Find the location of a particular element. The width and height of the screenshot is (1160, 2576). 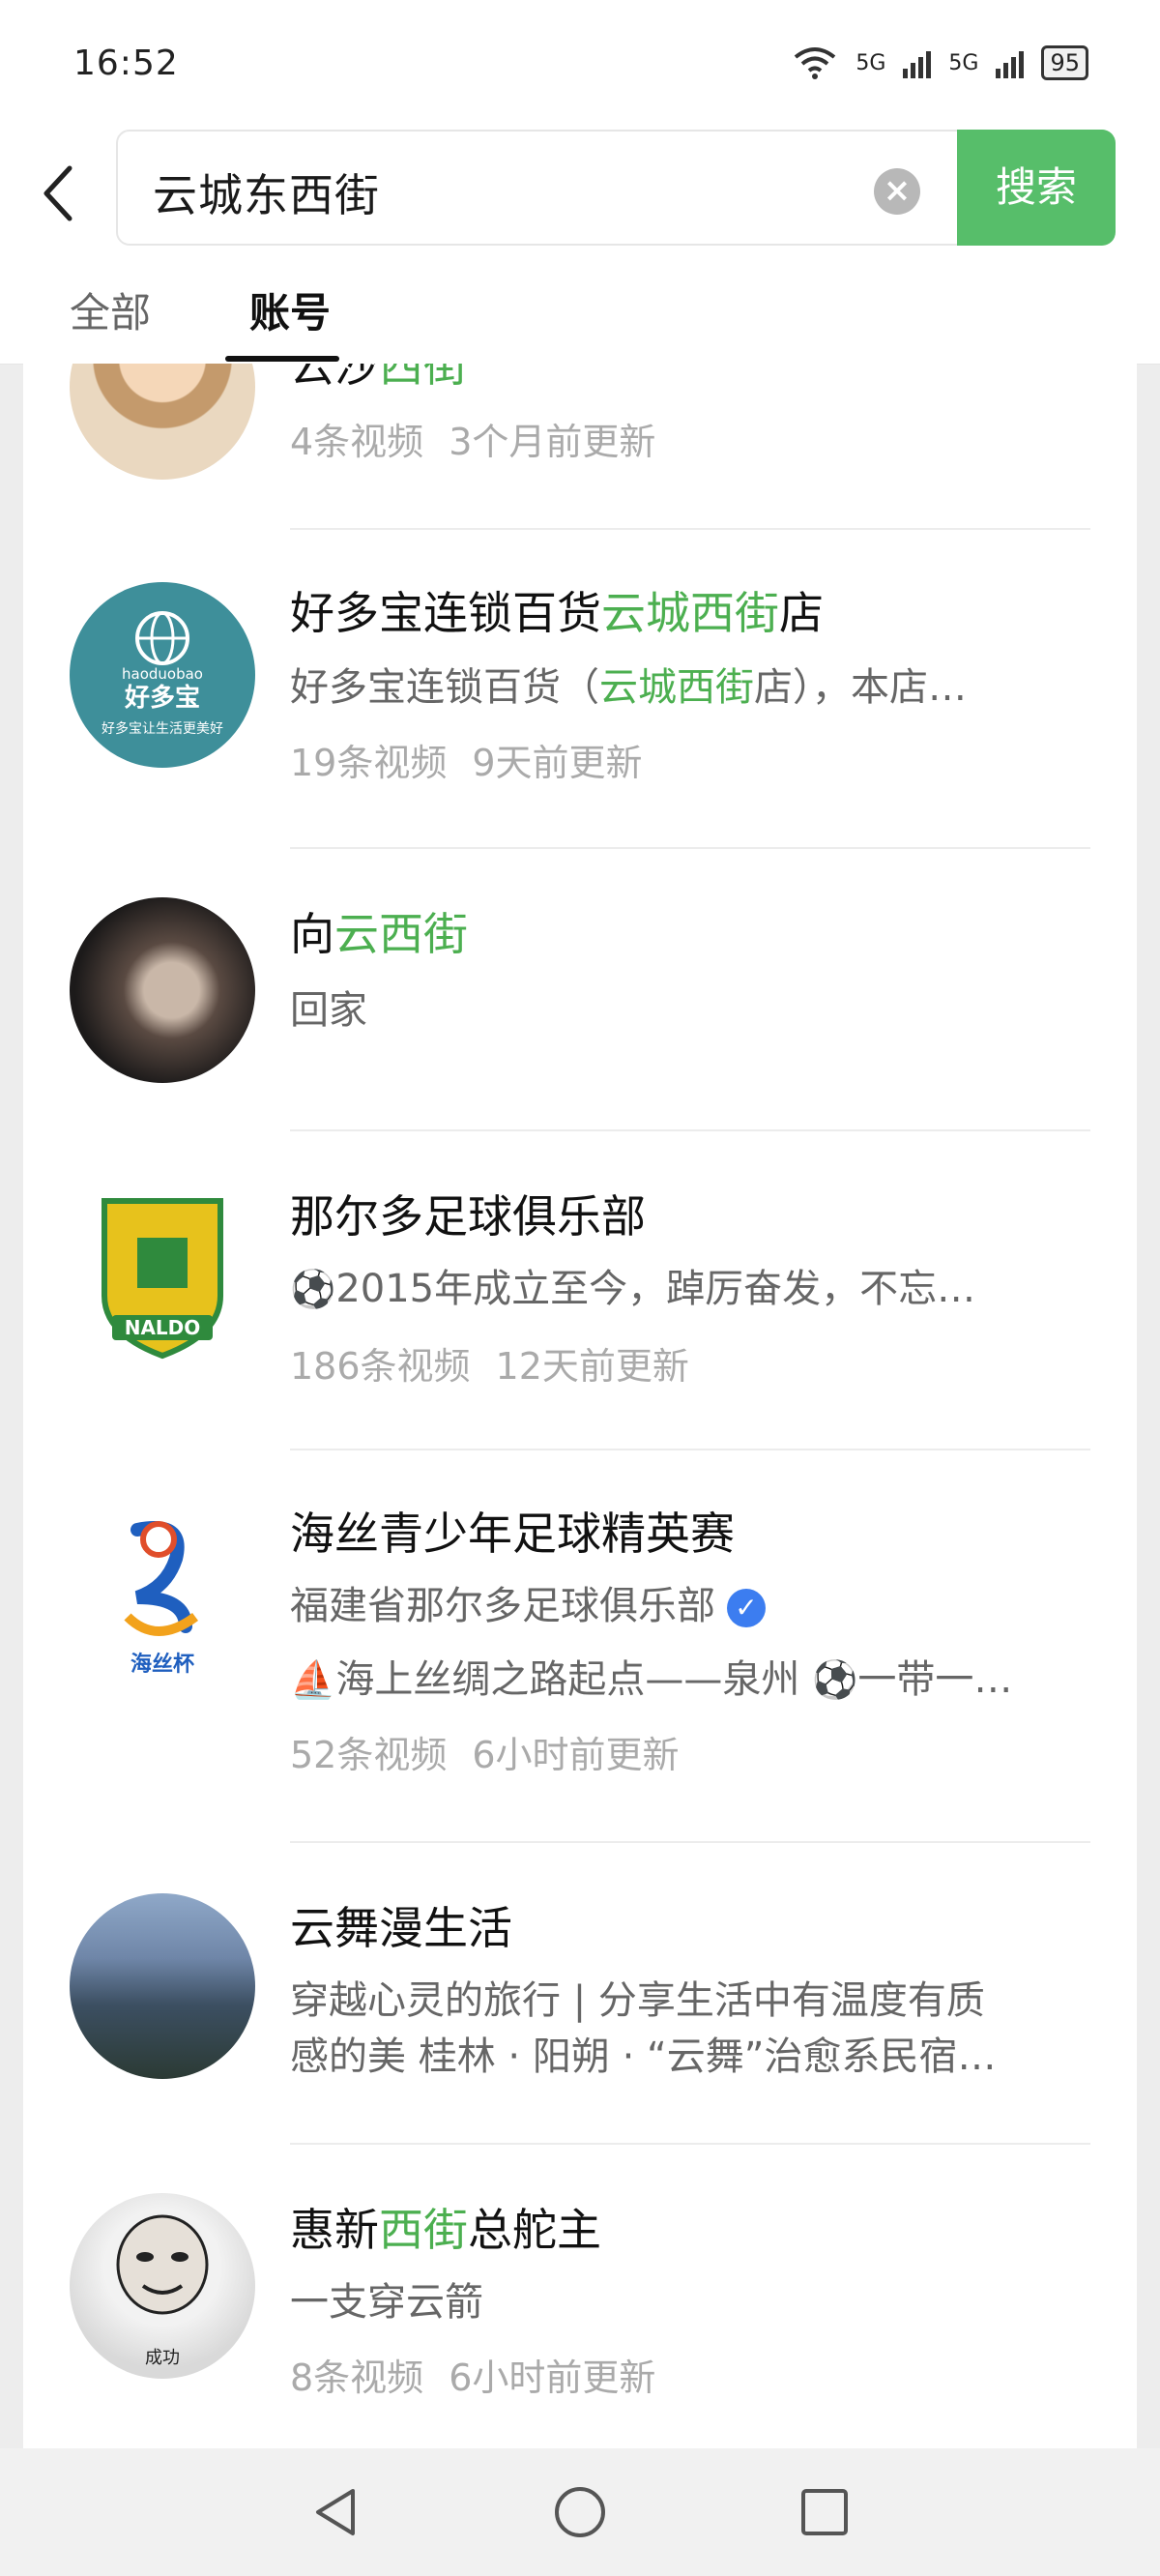

result-name: 海丝青少年足球精英赛 is located at coordinates (512, 1534).